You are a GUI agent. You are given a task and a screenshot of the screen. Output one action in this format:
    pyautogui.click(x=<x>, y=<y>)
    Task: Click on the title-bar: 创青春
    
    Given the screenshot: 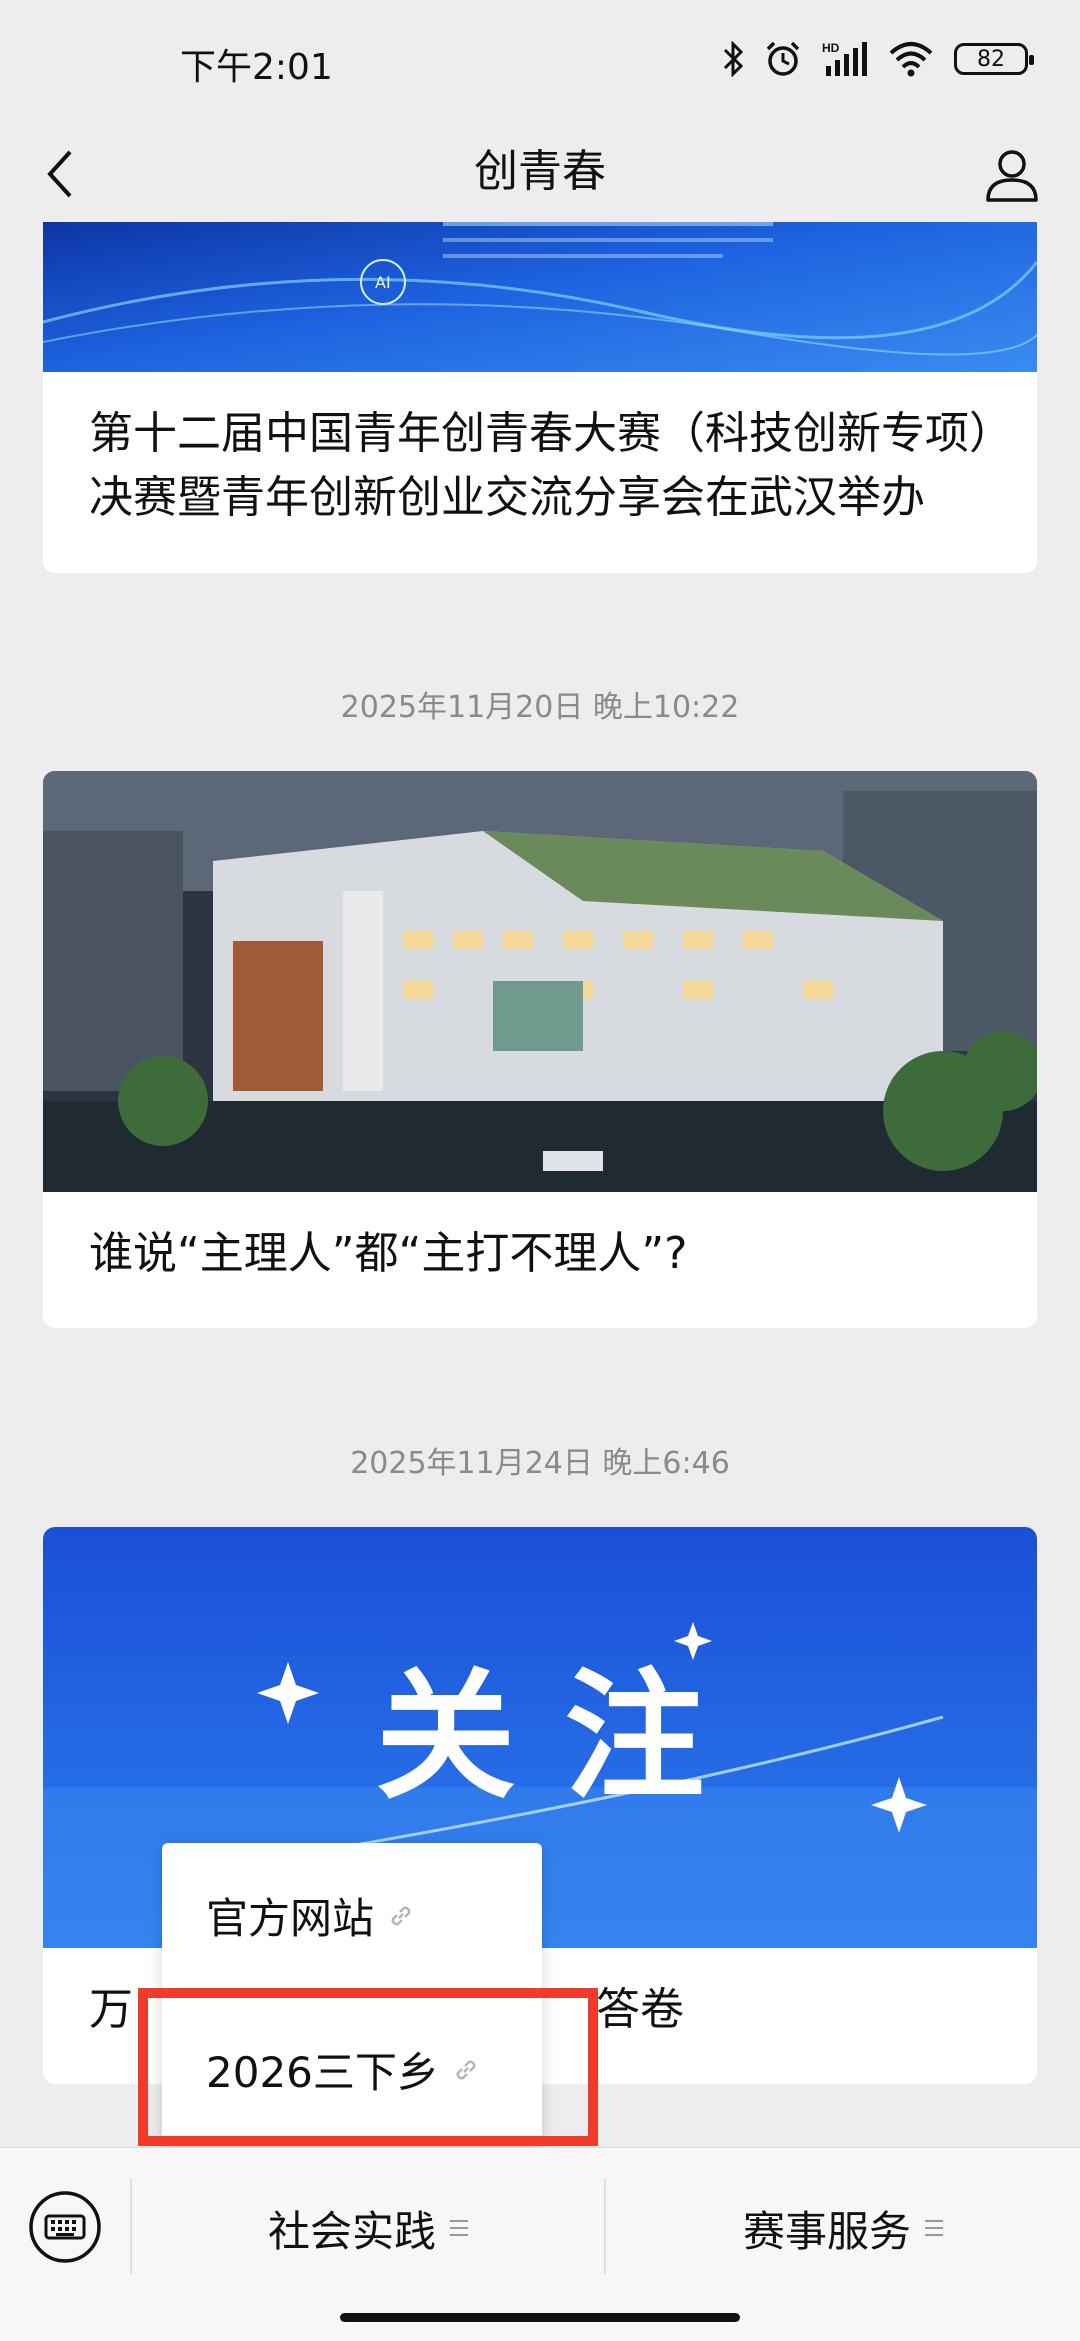 What is the action you would take?
    pyautogui.click(x=540, y=172)
    